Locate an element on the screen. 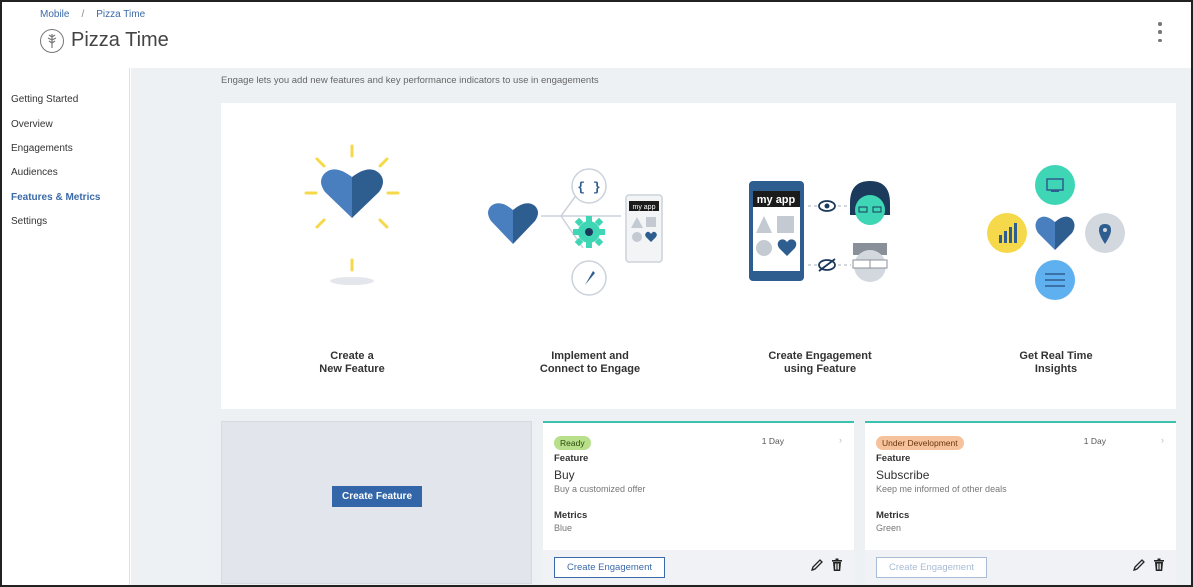 This screenshot has height=587, width=1193. status-badge: Ready is located at coordinates (572, 443).